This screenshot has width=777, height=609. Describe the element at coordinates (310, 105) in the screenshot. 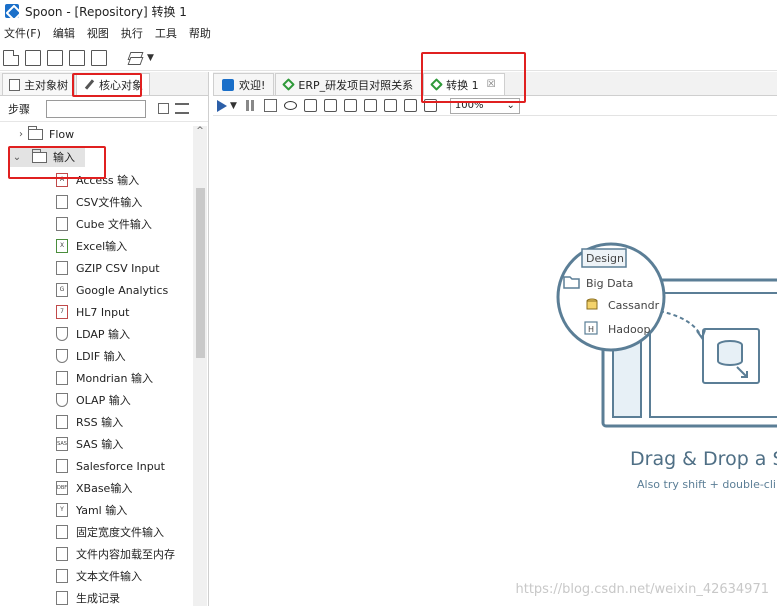

I see `debug-icon` at that location.